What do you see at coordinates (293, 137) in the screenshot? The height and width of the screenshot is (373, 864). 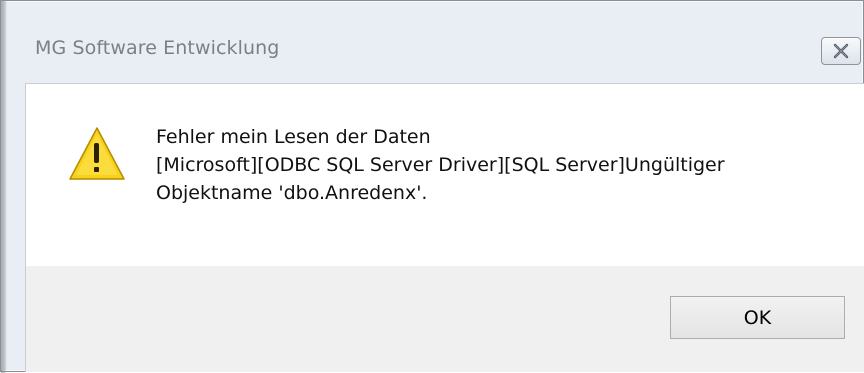 I see `message-line: Fehler mein Lesen der Daten` at bounding box center [293, 137].